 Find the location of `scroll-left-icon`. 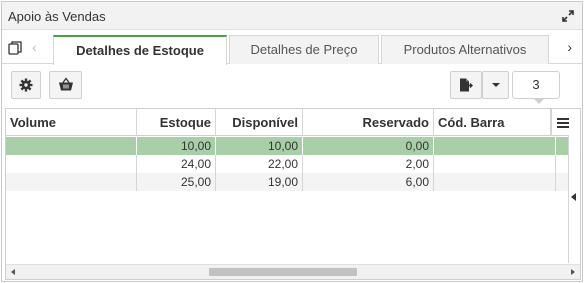

scroll-left-icon is located at coordinates (13, 272).